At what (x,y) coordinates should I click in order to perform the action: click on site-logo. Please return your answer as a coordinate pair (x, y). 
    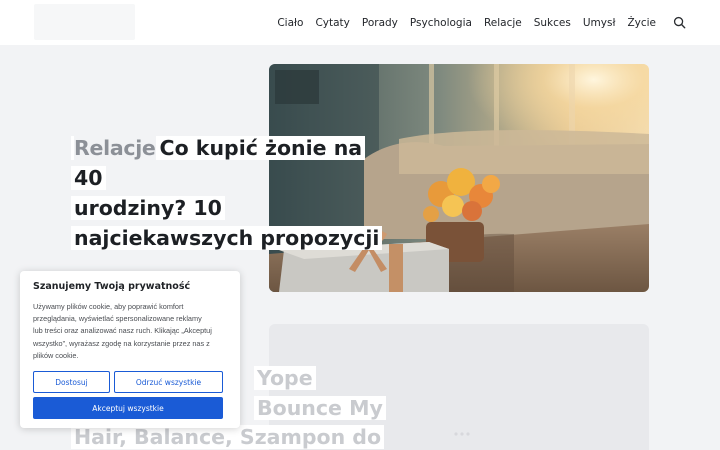
    Looking at the image, I should click on (84, 22).